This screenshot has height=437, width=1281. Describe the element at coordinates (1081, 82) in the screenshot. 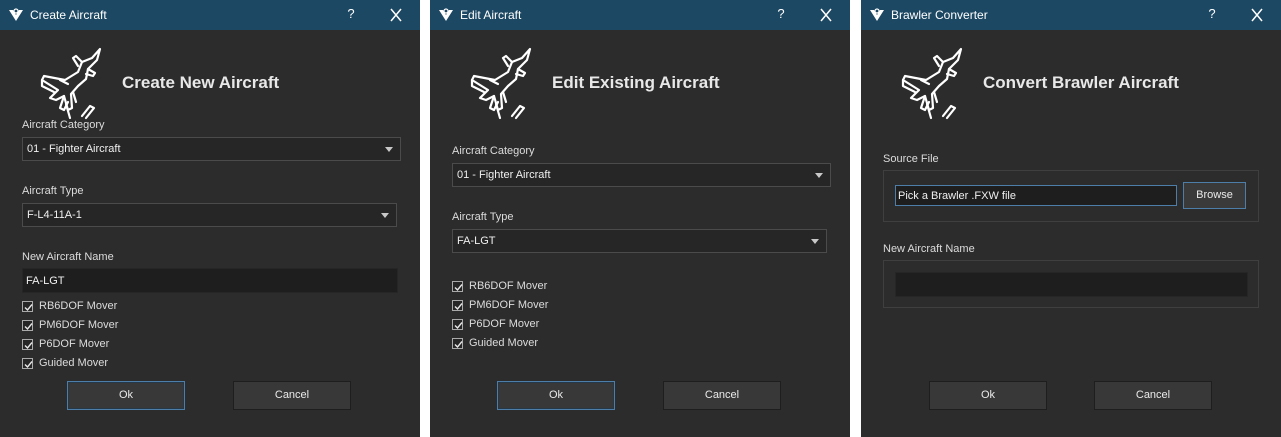

I see `dialog-heading: Convert Brawler Aircraft` at that location.